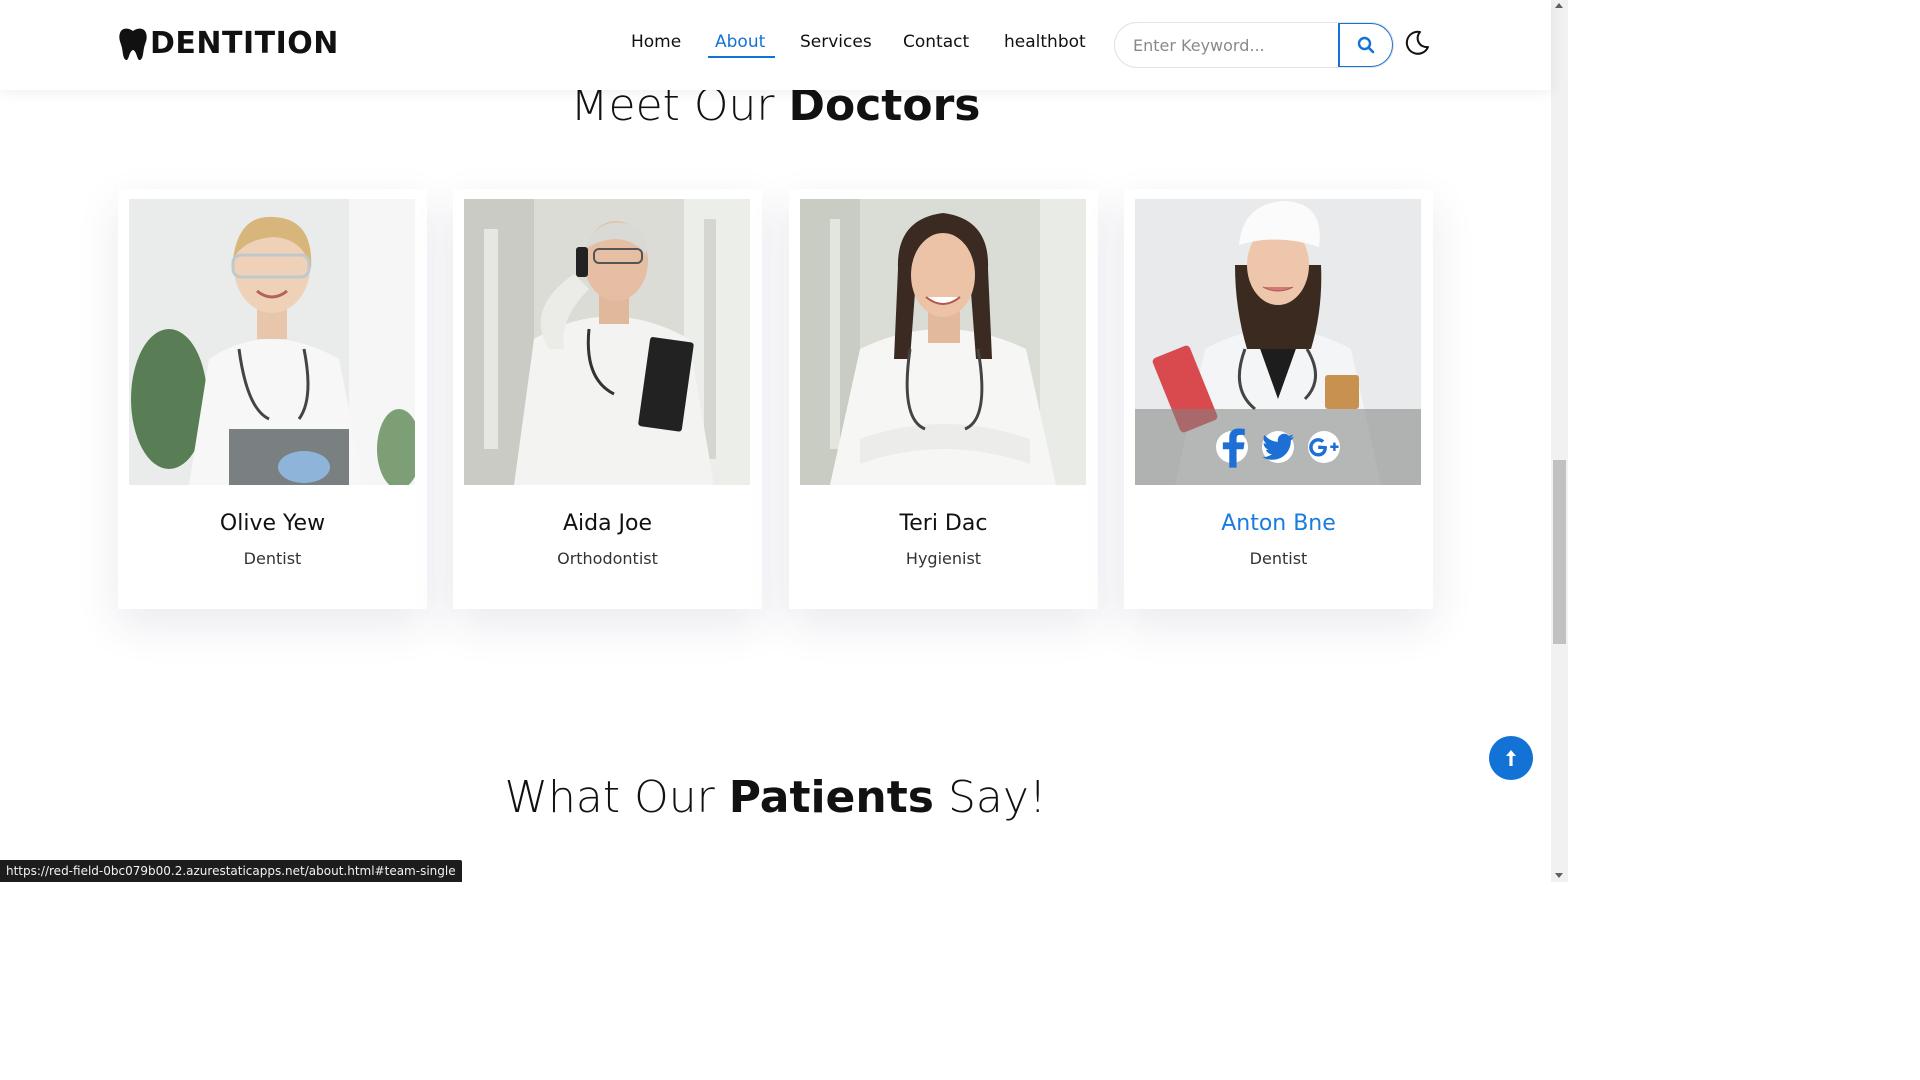  Describe the element at coordinates (831, 797) in the screenshot. I see `title-bold: Patients` at that location.